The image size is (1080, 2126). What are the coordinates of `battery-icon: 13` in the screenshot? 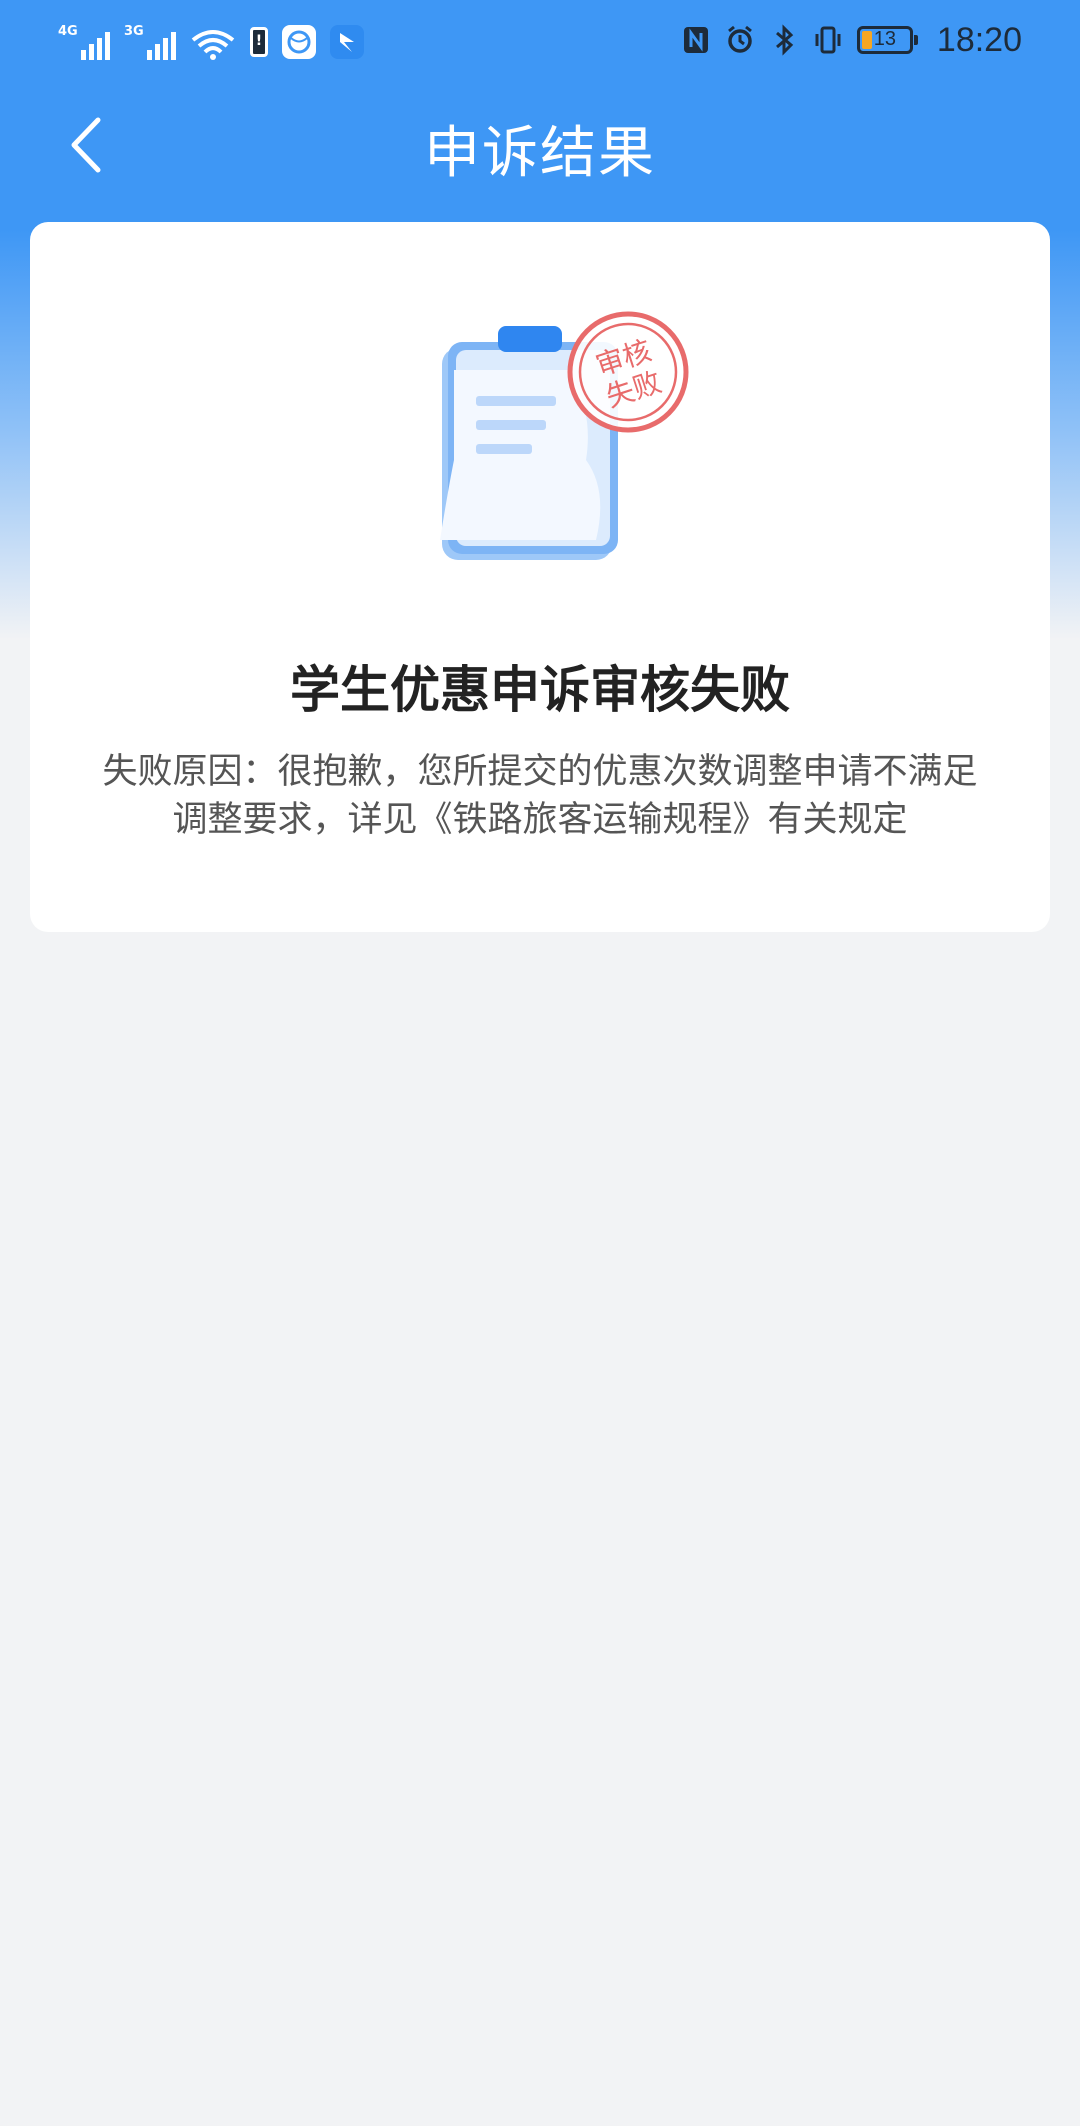 It's located at (887, 40).